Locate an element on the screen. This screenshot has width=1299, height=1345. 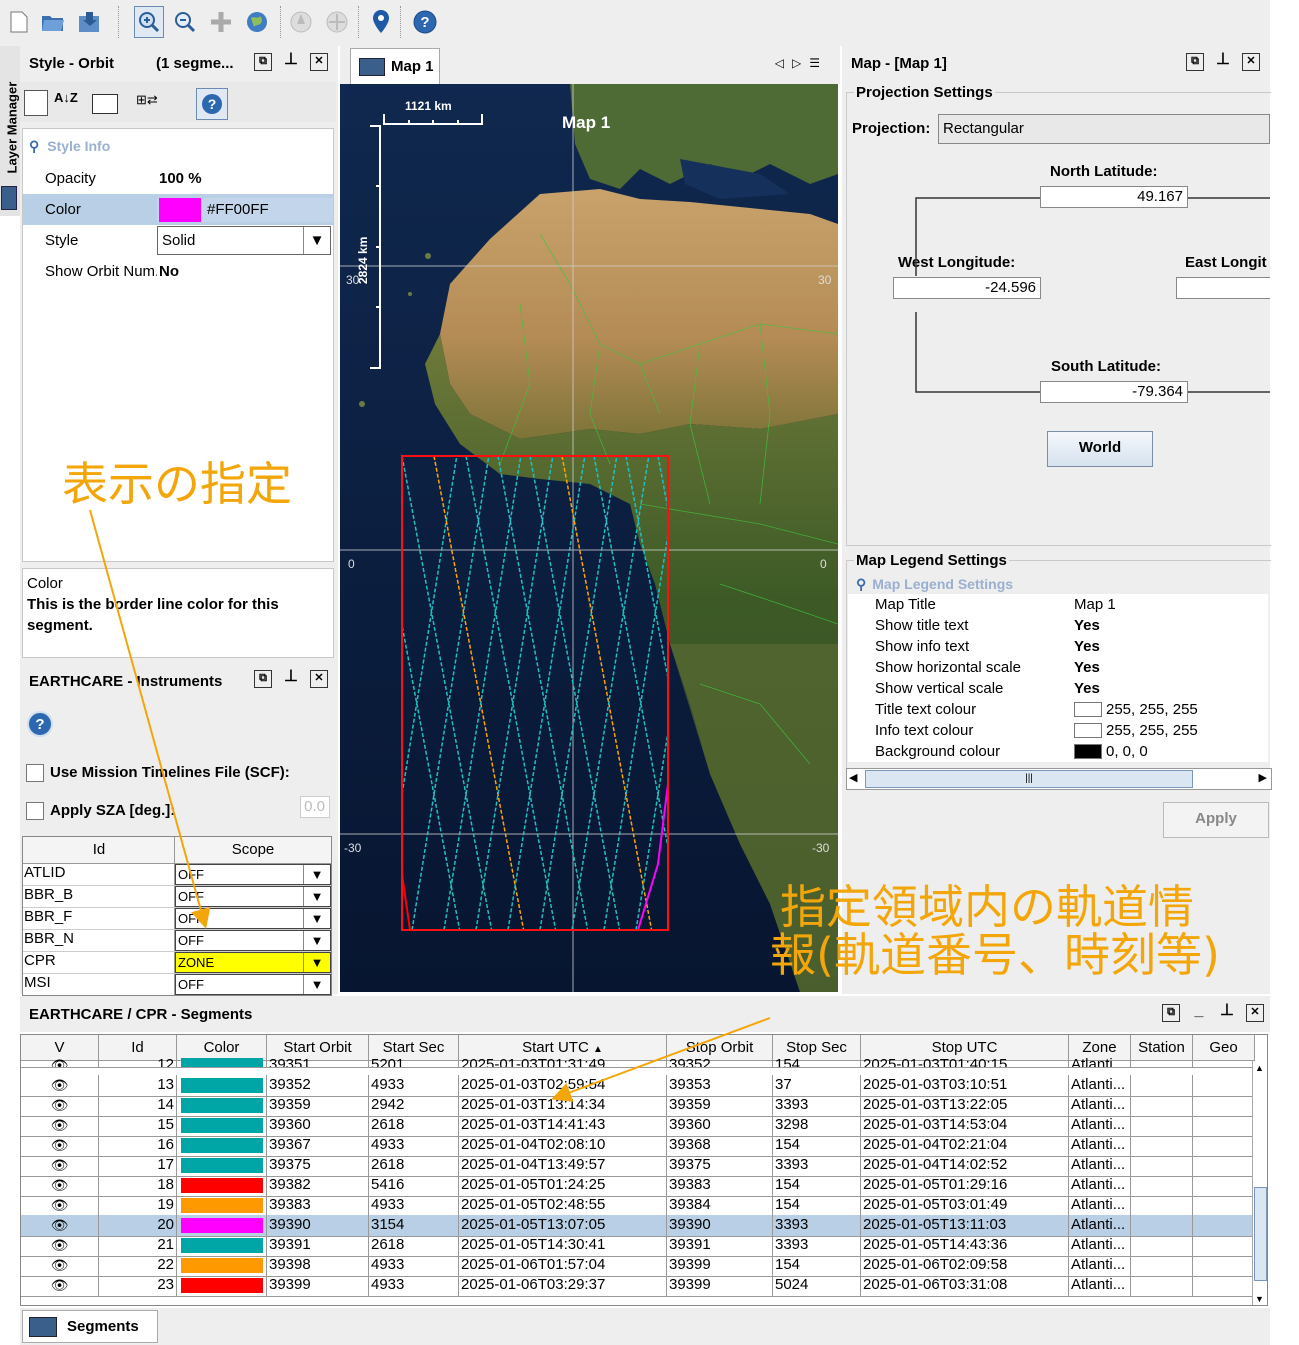
open-folder-icon is located at coordinates (53, 22).